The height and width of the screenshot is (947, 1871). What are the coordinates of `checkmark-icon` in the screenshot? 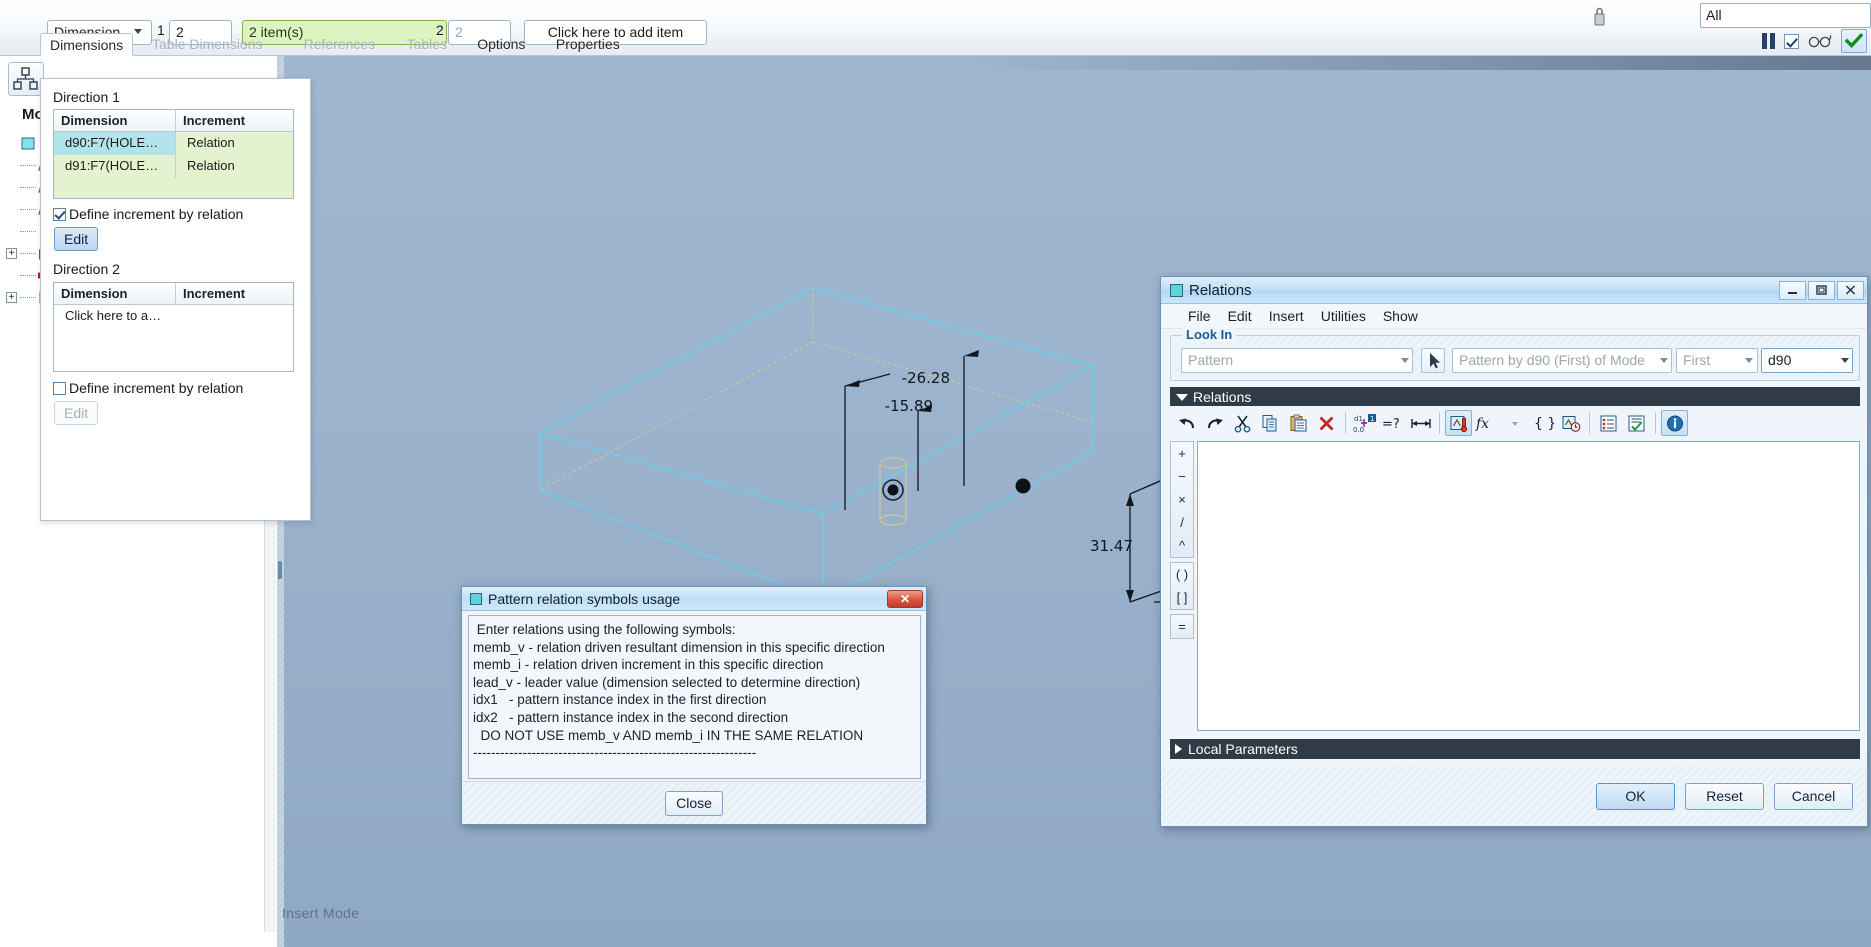 It's located at (1854, 41).